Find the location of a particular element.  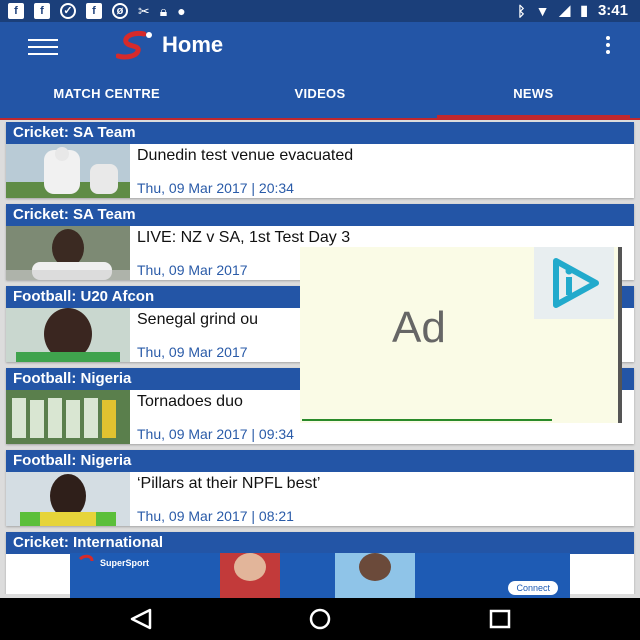

more-options-icon is located at coordinates (608, 47).